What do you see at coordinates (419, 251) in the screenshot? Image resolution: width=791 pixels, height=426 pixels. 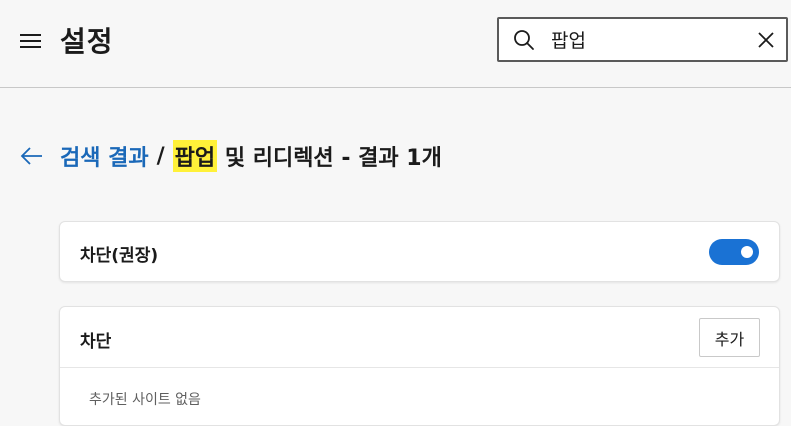 I see `block-recommended-card: 차단(권장)` at bounding box center [419, 251].